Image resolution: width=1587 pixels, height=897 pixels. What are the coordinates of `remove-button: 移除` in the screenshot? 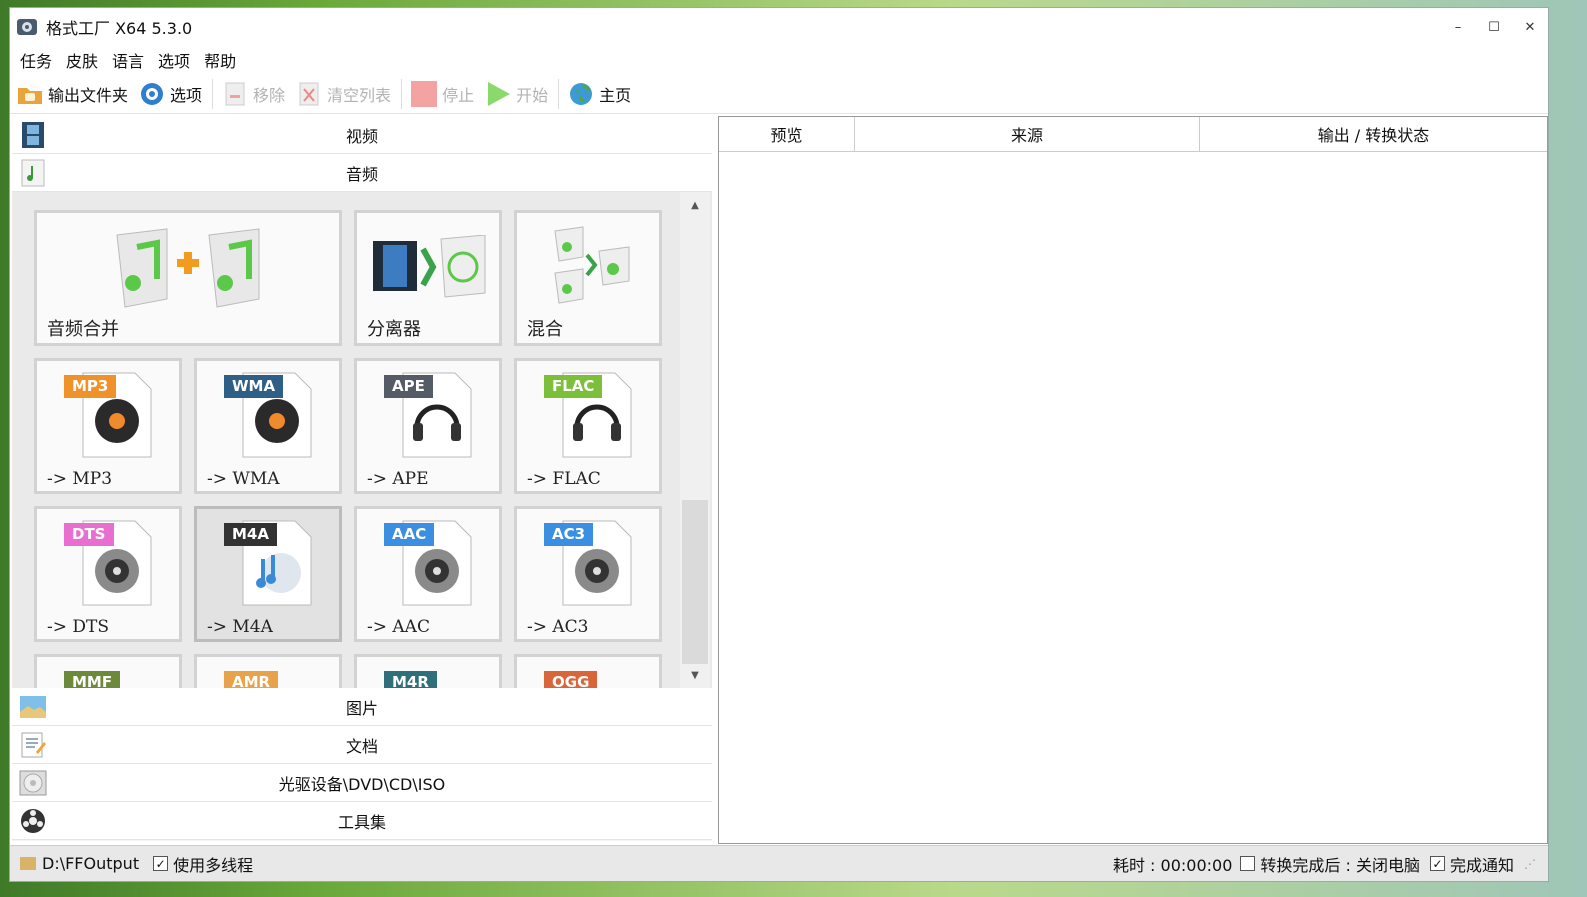 It's located at (253, 94).